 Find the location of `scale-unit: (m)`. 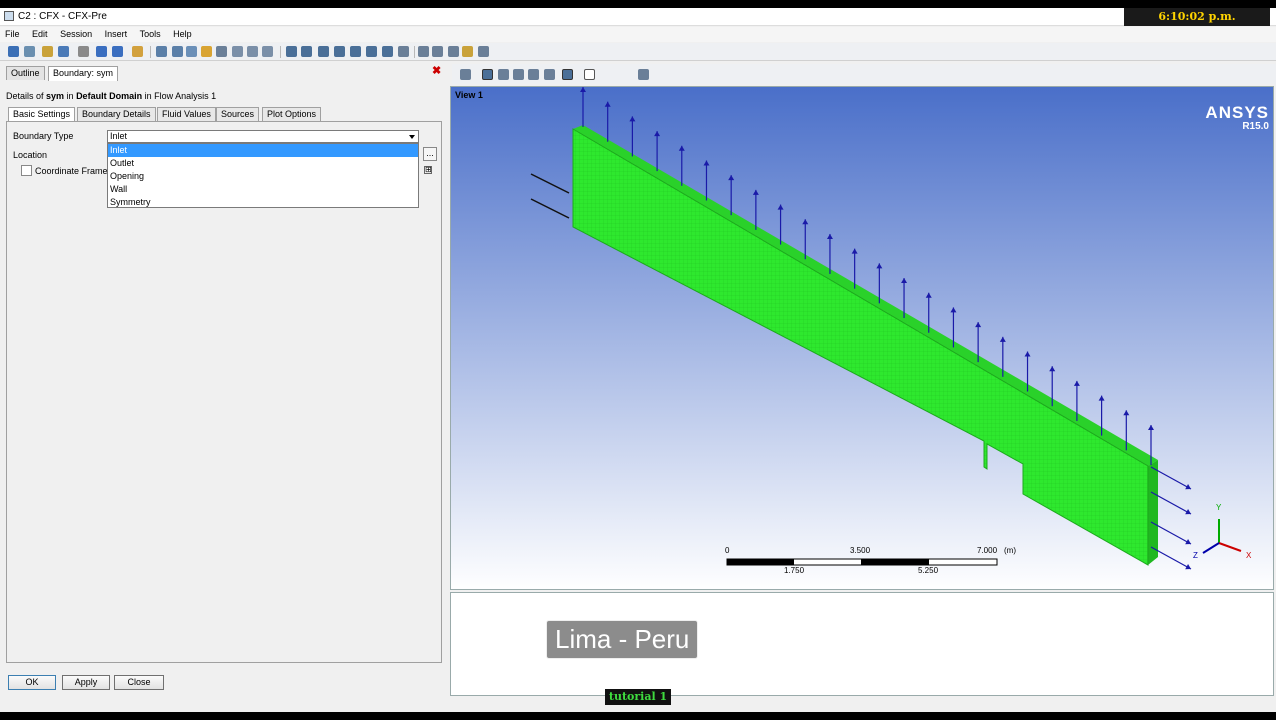

scale-unit: (m) is located at coordinates (1010, 550).